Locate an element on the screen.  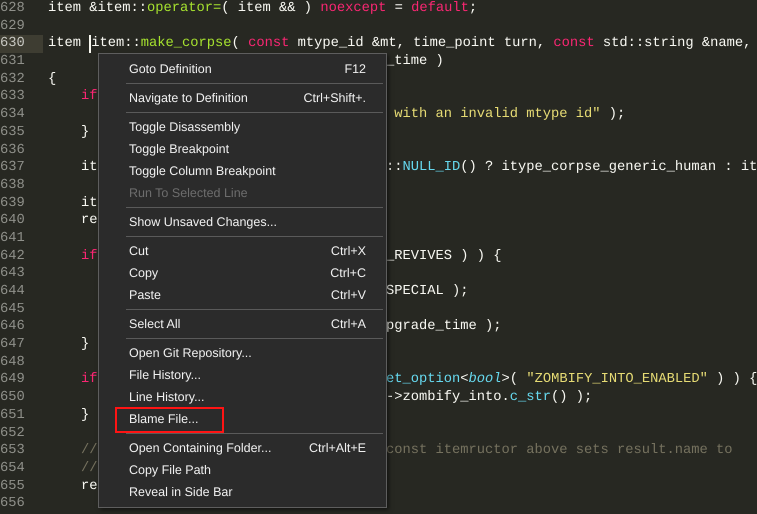
code-comment: const itemructor above sets result.name to is located at coordinates (559, 451).